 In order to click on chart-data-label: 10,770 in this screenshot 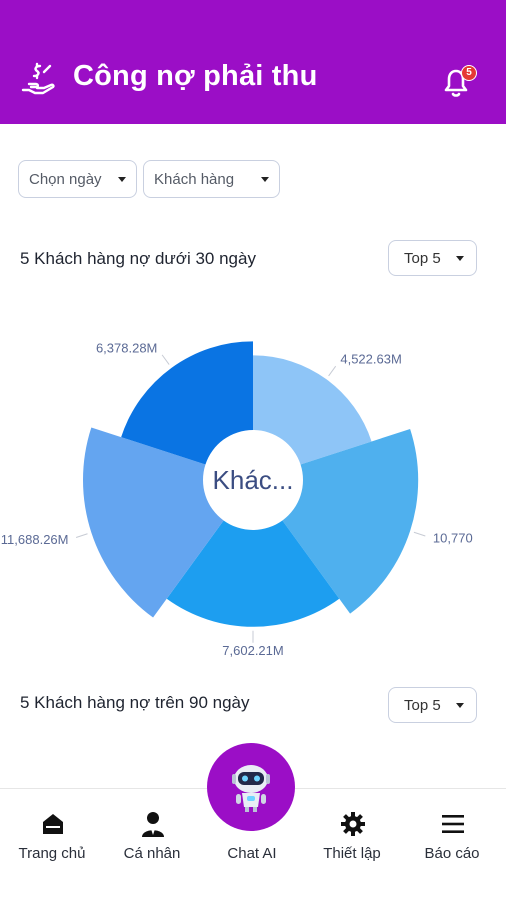, I will do `click(453, 537)`.